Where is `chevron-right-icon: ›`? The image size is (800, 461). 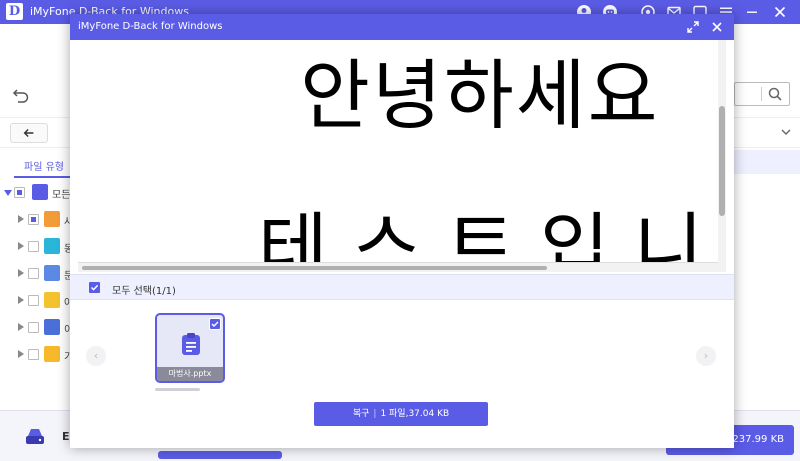 chevron-right-icon: › is located at coordinates (706, 355).